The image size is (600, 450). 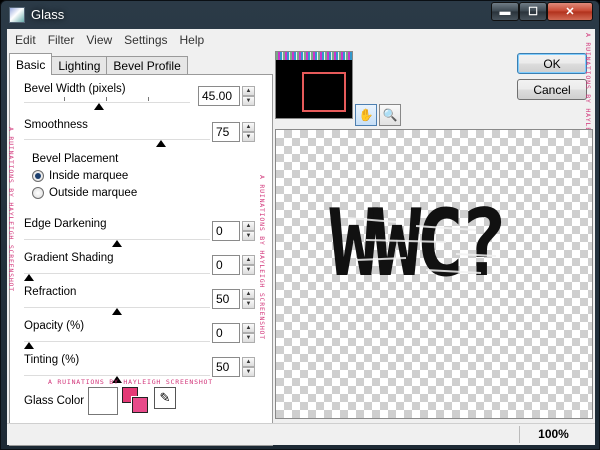 I want to click on ok-button: OK, so click(x=552, y=63).